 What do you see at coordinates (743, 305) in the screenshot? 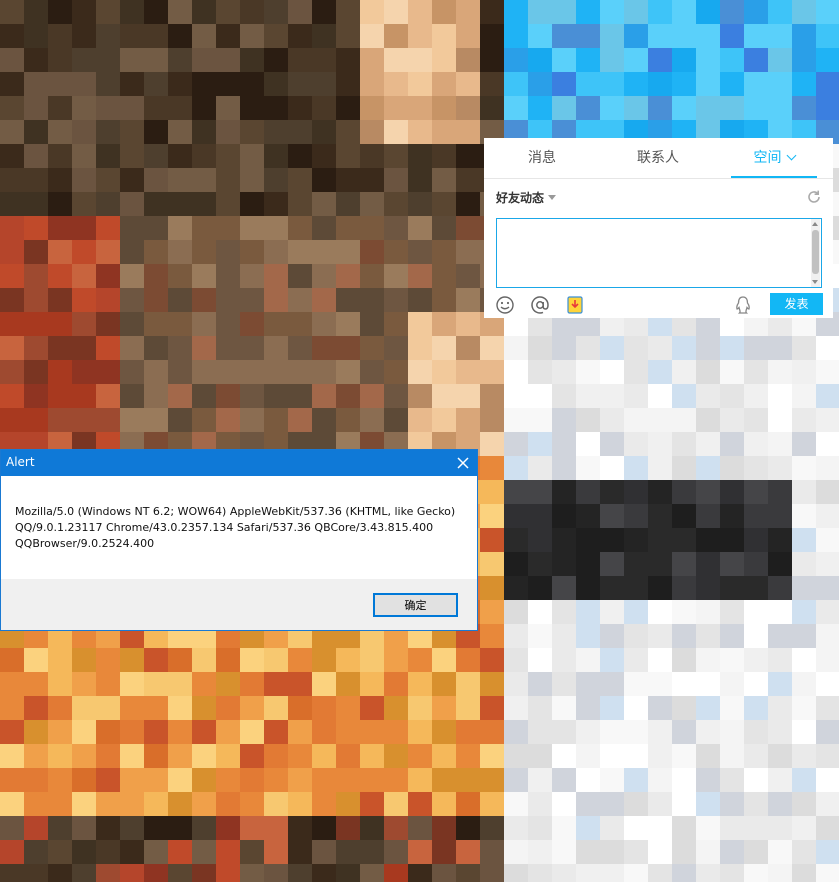
I see `qq-penguin-icon` at bounding box center [743, 305].